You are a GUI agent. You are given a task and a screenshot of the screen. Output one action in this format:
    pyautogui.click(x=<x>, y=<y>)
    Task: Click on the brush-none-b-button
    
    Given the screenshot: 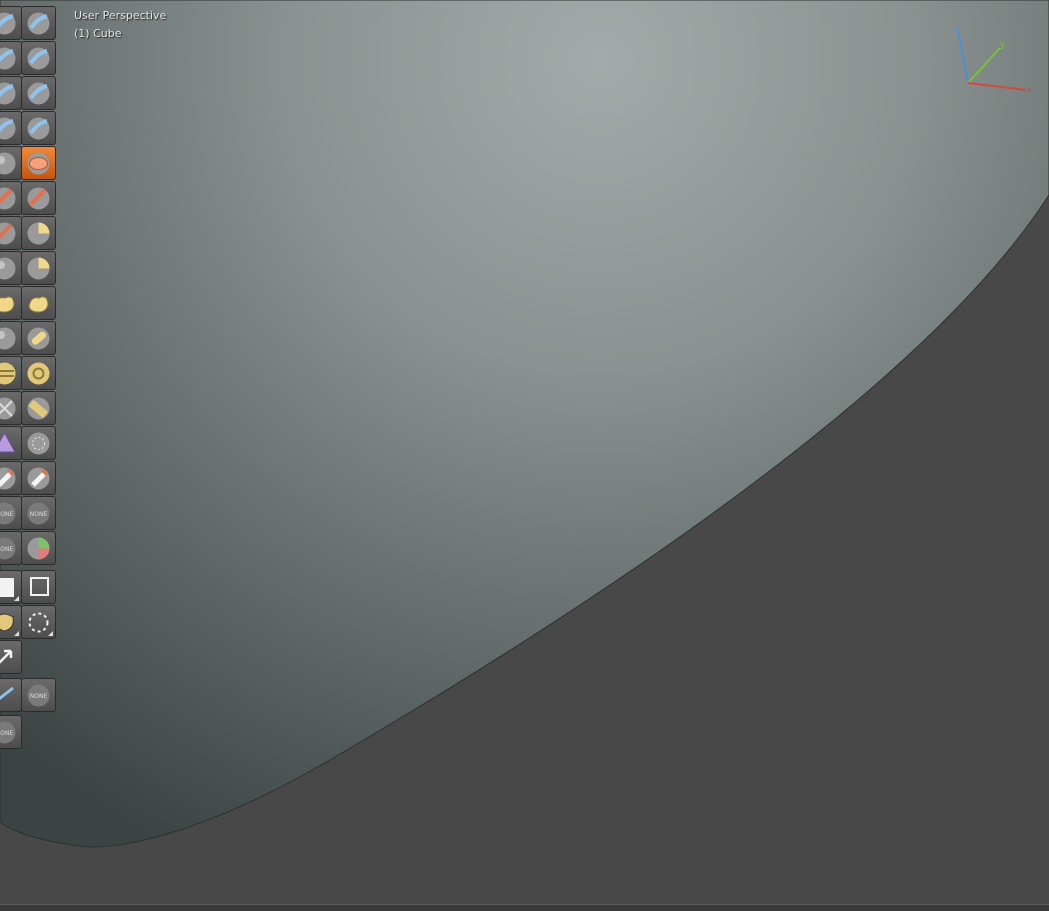 What is the action you would take?
    pyautogui.click(x=38, y=408)
    